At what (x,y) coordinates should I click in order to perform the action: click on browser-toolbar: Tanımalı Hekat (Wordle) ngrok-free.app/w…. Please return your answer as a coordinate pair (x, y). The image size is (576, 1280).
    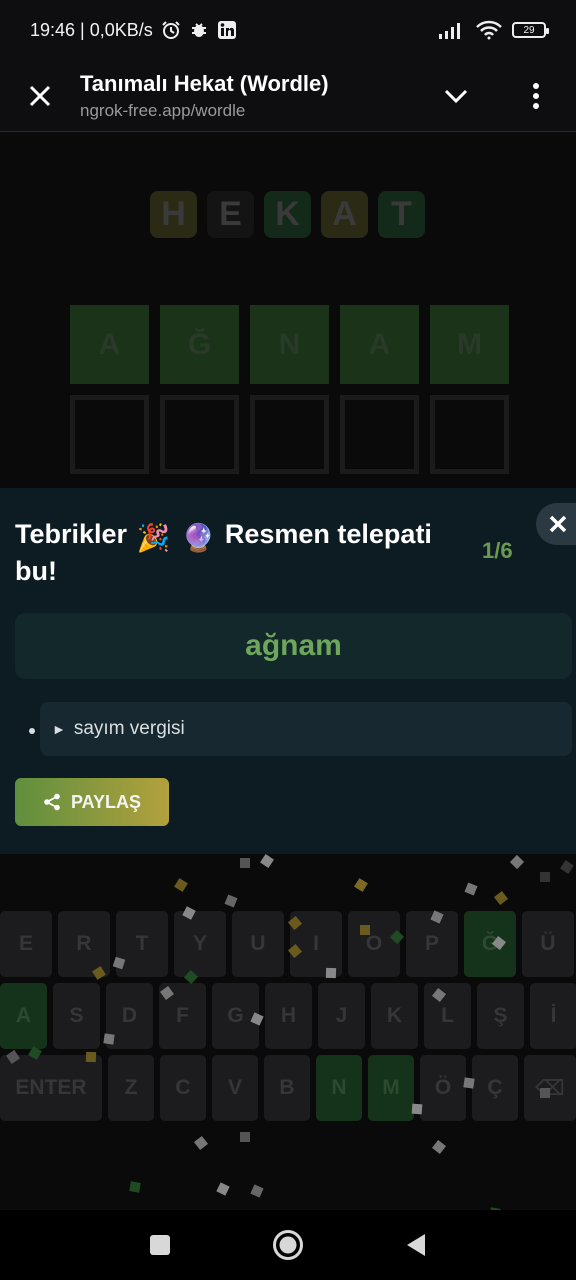
    Looking at the image, I should click on (288, 96).